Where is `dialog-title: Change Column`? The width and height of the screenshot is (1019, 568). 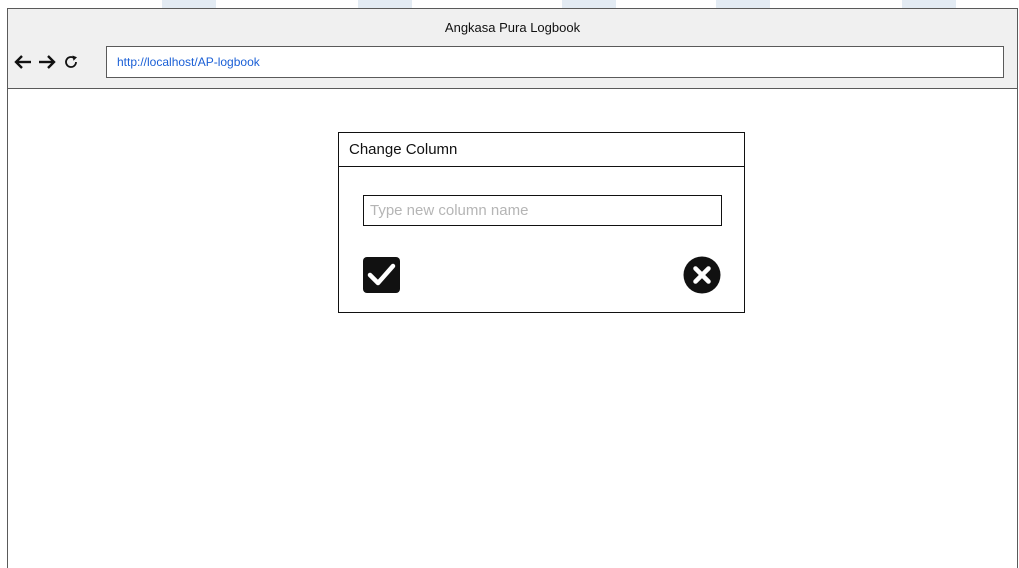
dialog-title: Change Column is located at coordinates (403, 149).